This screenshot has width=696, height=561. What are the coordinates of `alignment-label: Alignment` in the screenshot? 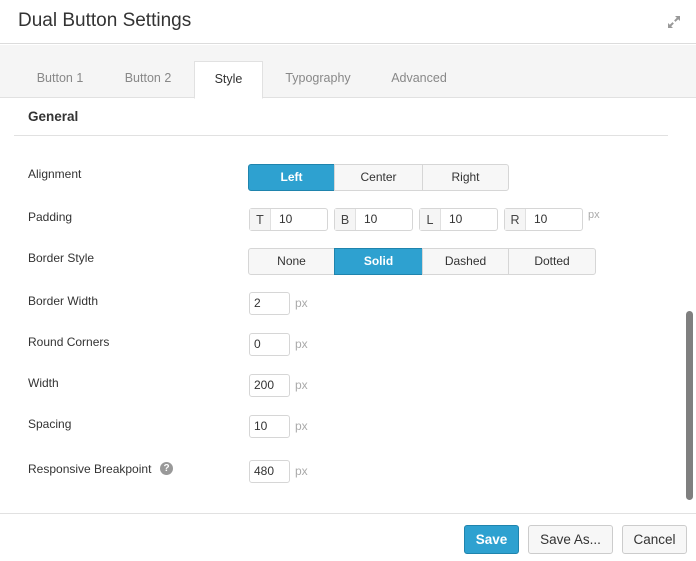 It's located at (55, 174).